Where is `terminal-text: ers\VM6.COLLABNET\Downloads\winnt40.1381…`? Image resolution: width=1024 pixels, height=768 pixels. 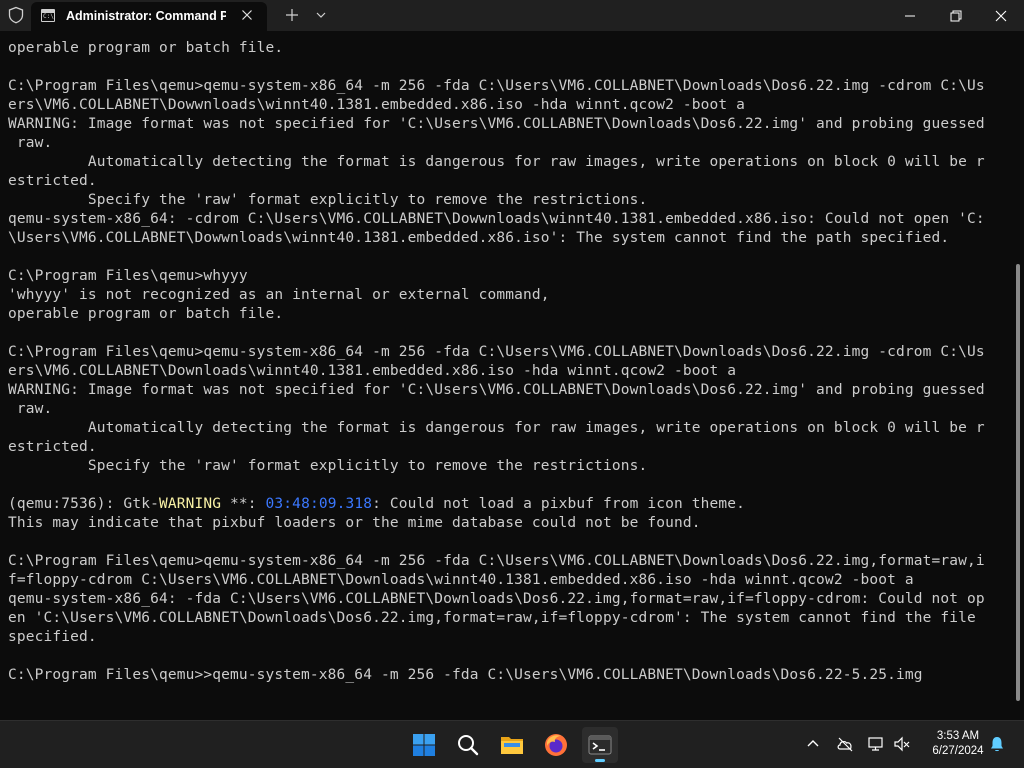
terminal-text: ers\VM6.COLLABNET\Downloads\winnt40.1381… is located at coordinates (372, 371).